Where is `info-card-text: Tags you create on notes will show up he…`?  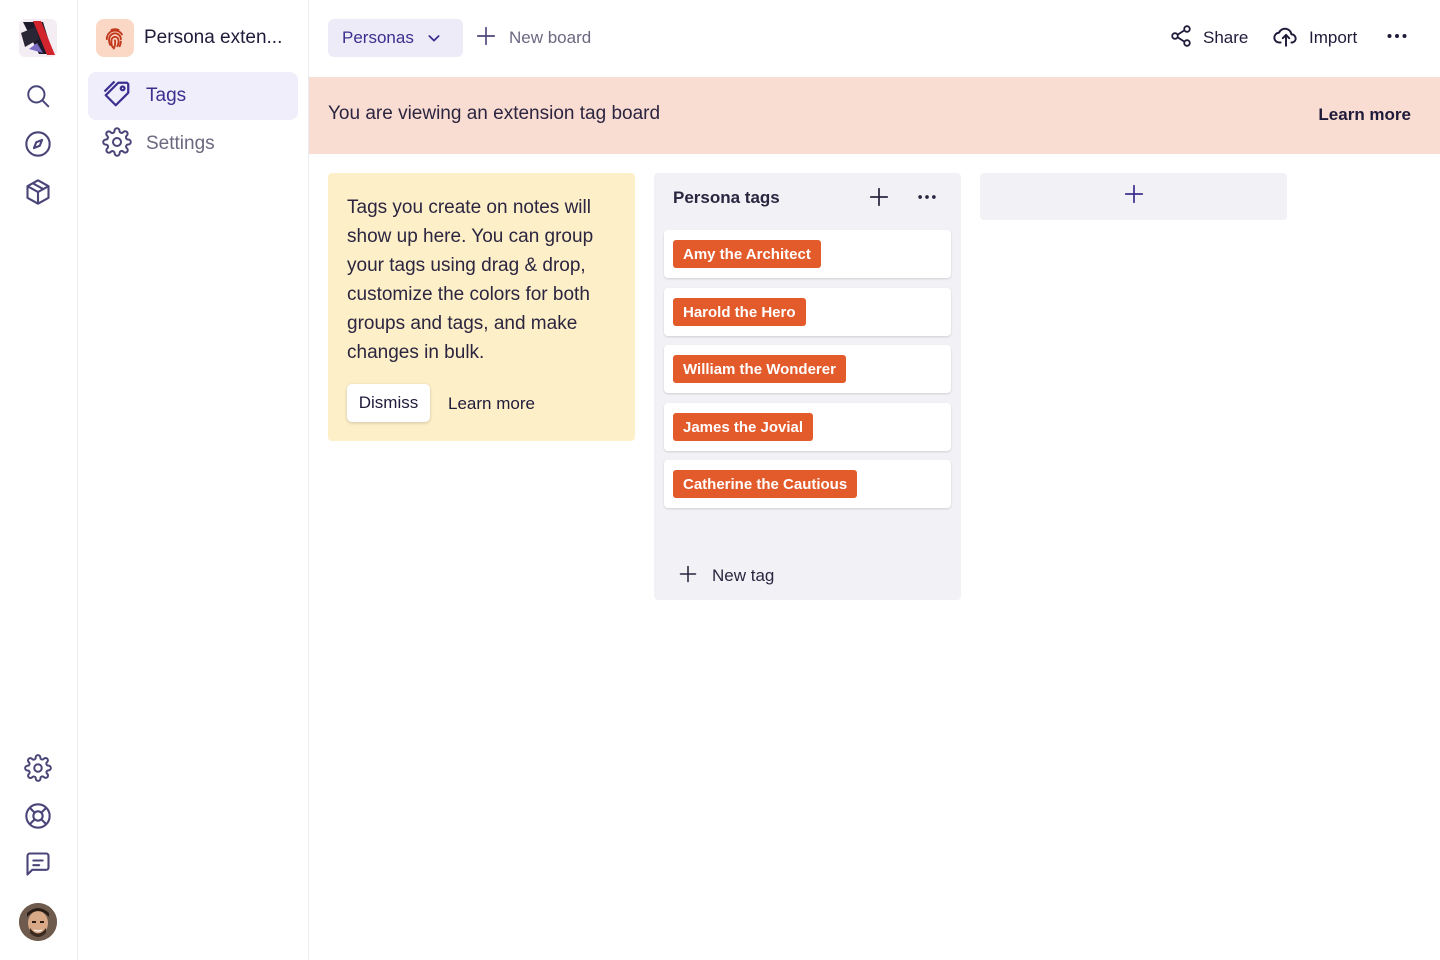
info-card-text: Tags you create on notes will show up he… is located at coordinates (470, 280).